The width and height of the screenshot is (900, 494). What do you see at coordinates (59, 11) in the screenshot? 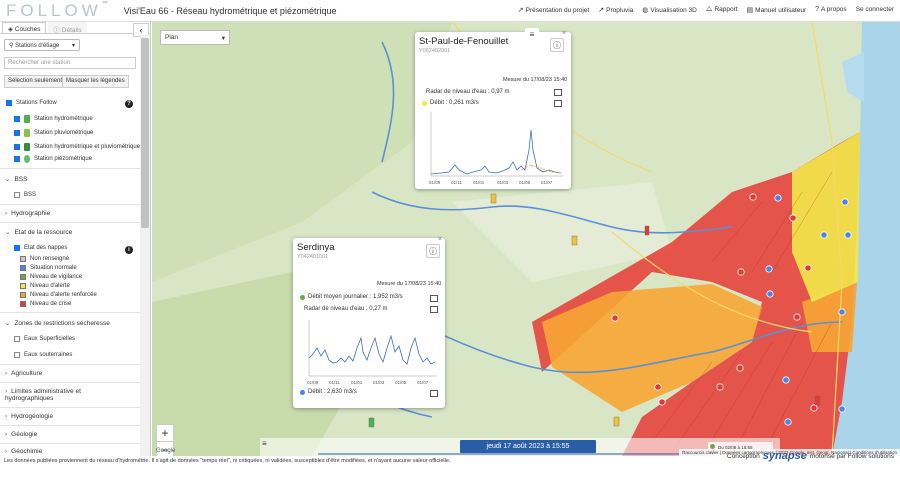
I see `follow-logo: FOLLOW™` at bounding box center [59, 11].